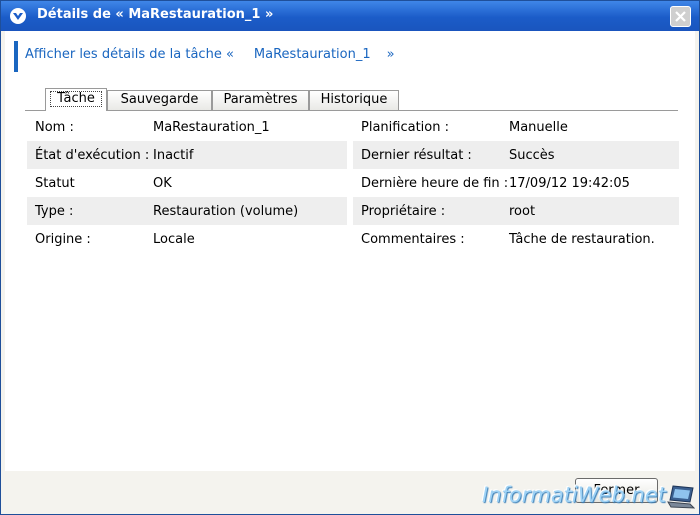 The width and height of the screenshot is (700, 515). What do you see at coordinates (174, 239) in the screenshot?
I see `detail-value: Locale` at bounding box center [174, 239].